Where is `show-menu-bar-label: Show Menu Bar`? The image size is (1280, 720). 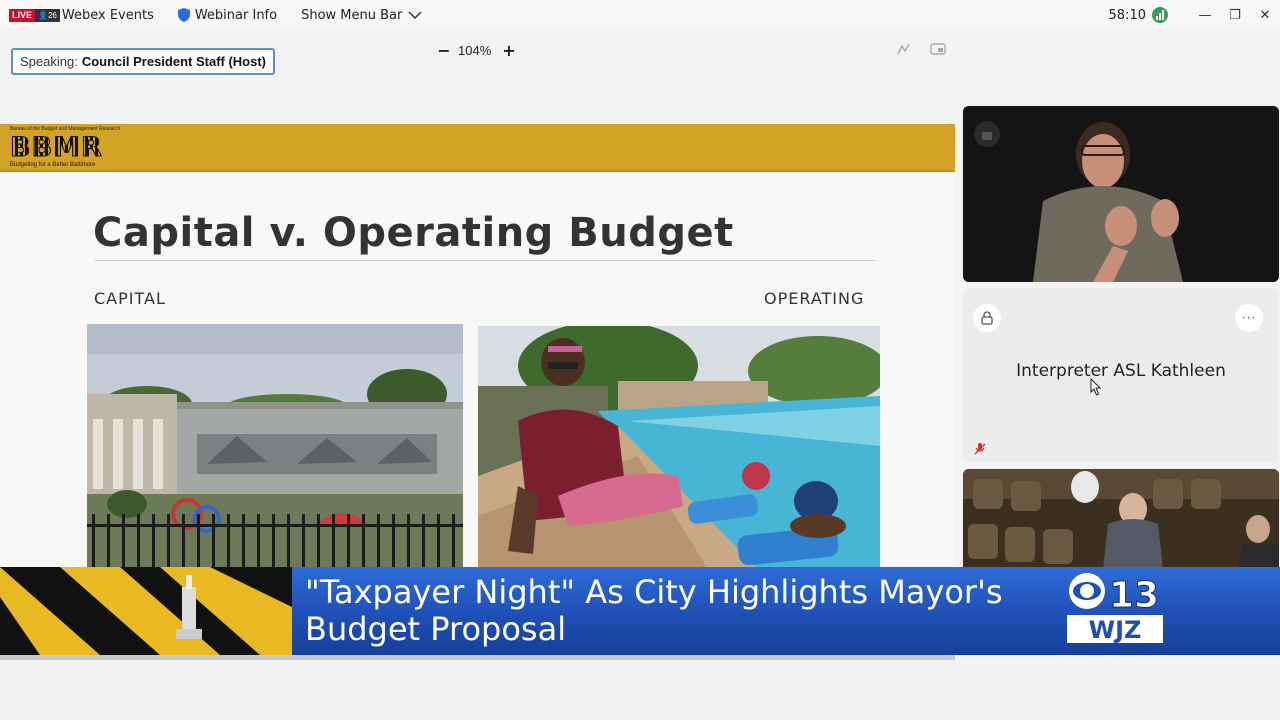 show-menu-bar-label: Show Menu Bar is located at coordinates (352, 15).